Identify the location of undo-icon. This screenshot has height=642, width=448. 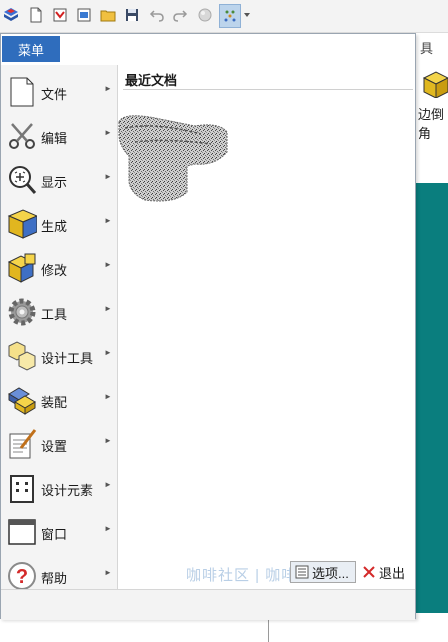
(157, 15).